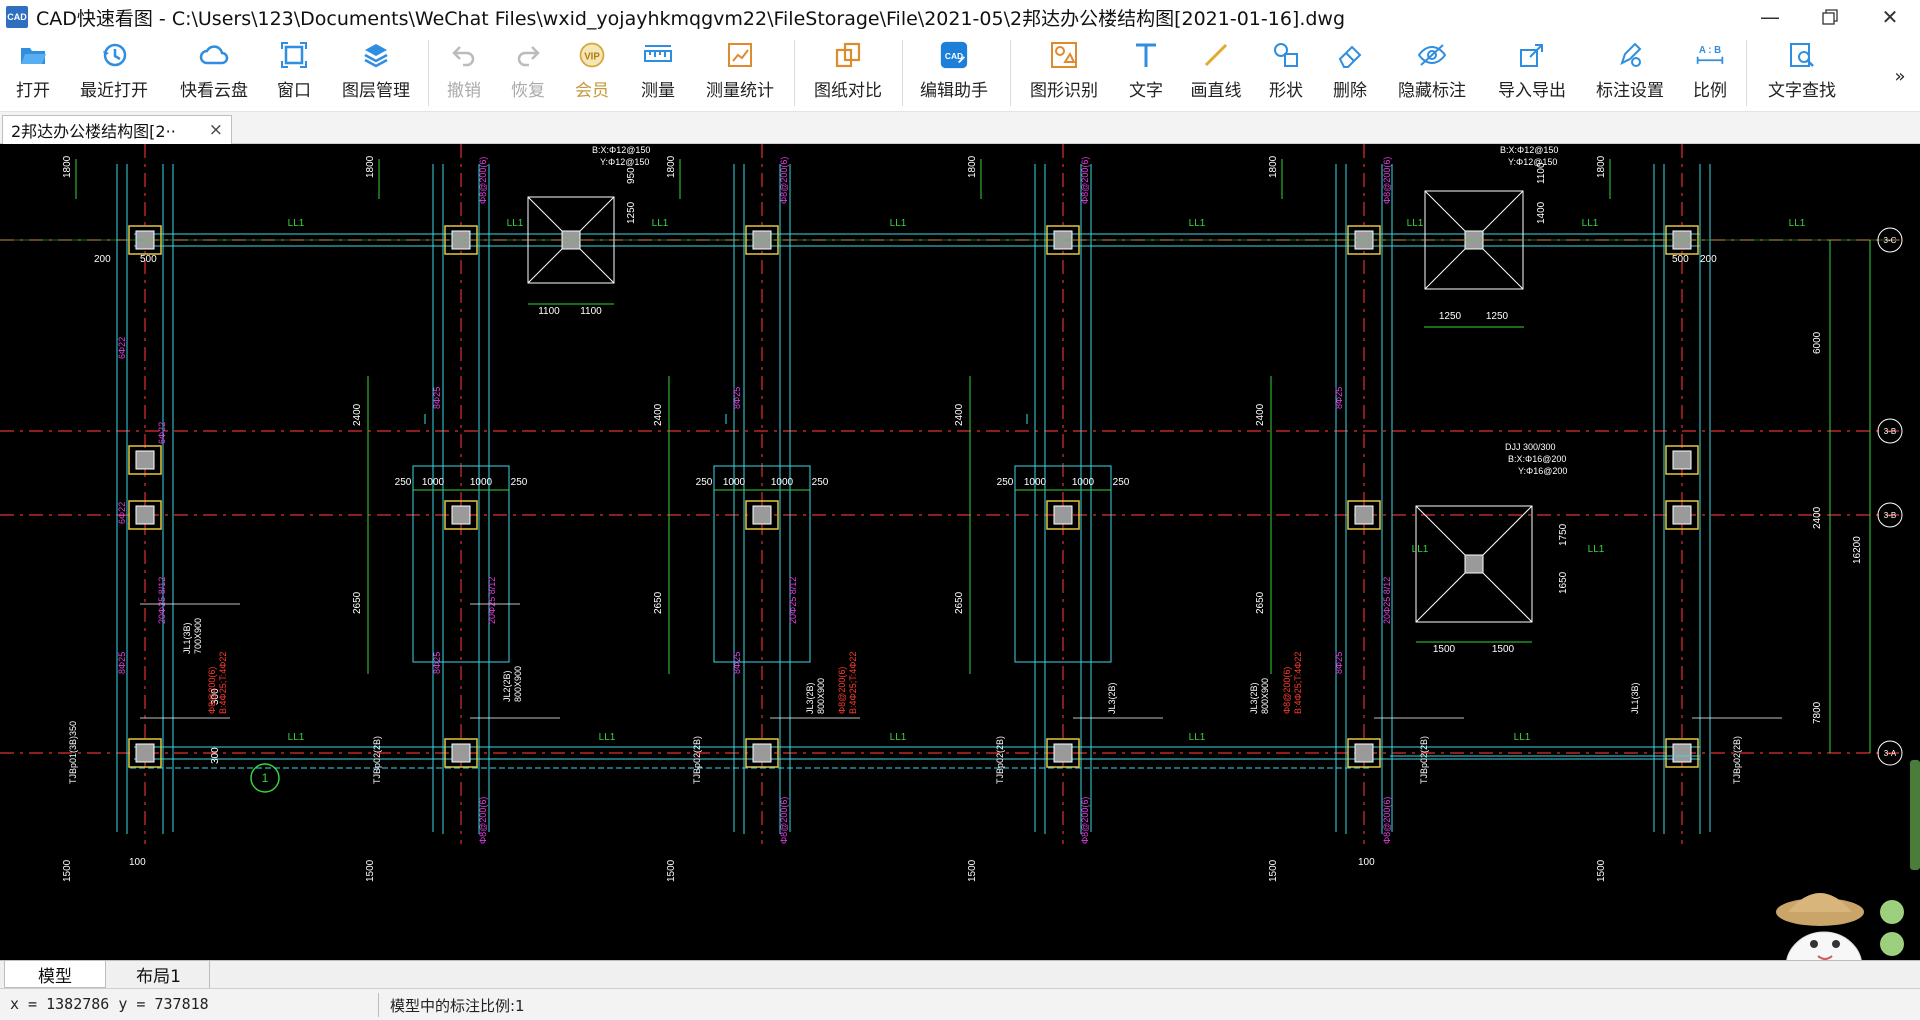 The height and width of the screenshot is (1020, 1920). What do you see at coordinates (33, 73) in the screenshot?
I see `open-button: 打开` at bounding box center [33, 73].